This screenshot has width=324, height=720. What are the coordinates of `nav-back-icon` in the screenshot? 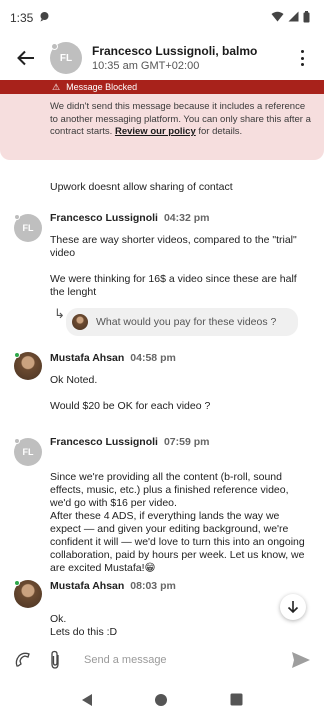 It's located at (87, 702).